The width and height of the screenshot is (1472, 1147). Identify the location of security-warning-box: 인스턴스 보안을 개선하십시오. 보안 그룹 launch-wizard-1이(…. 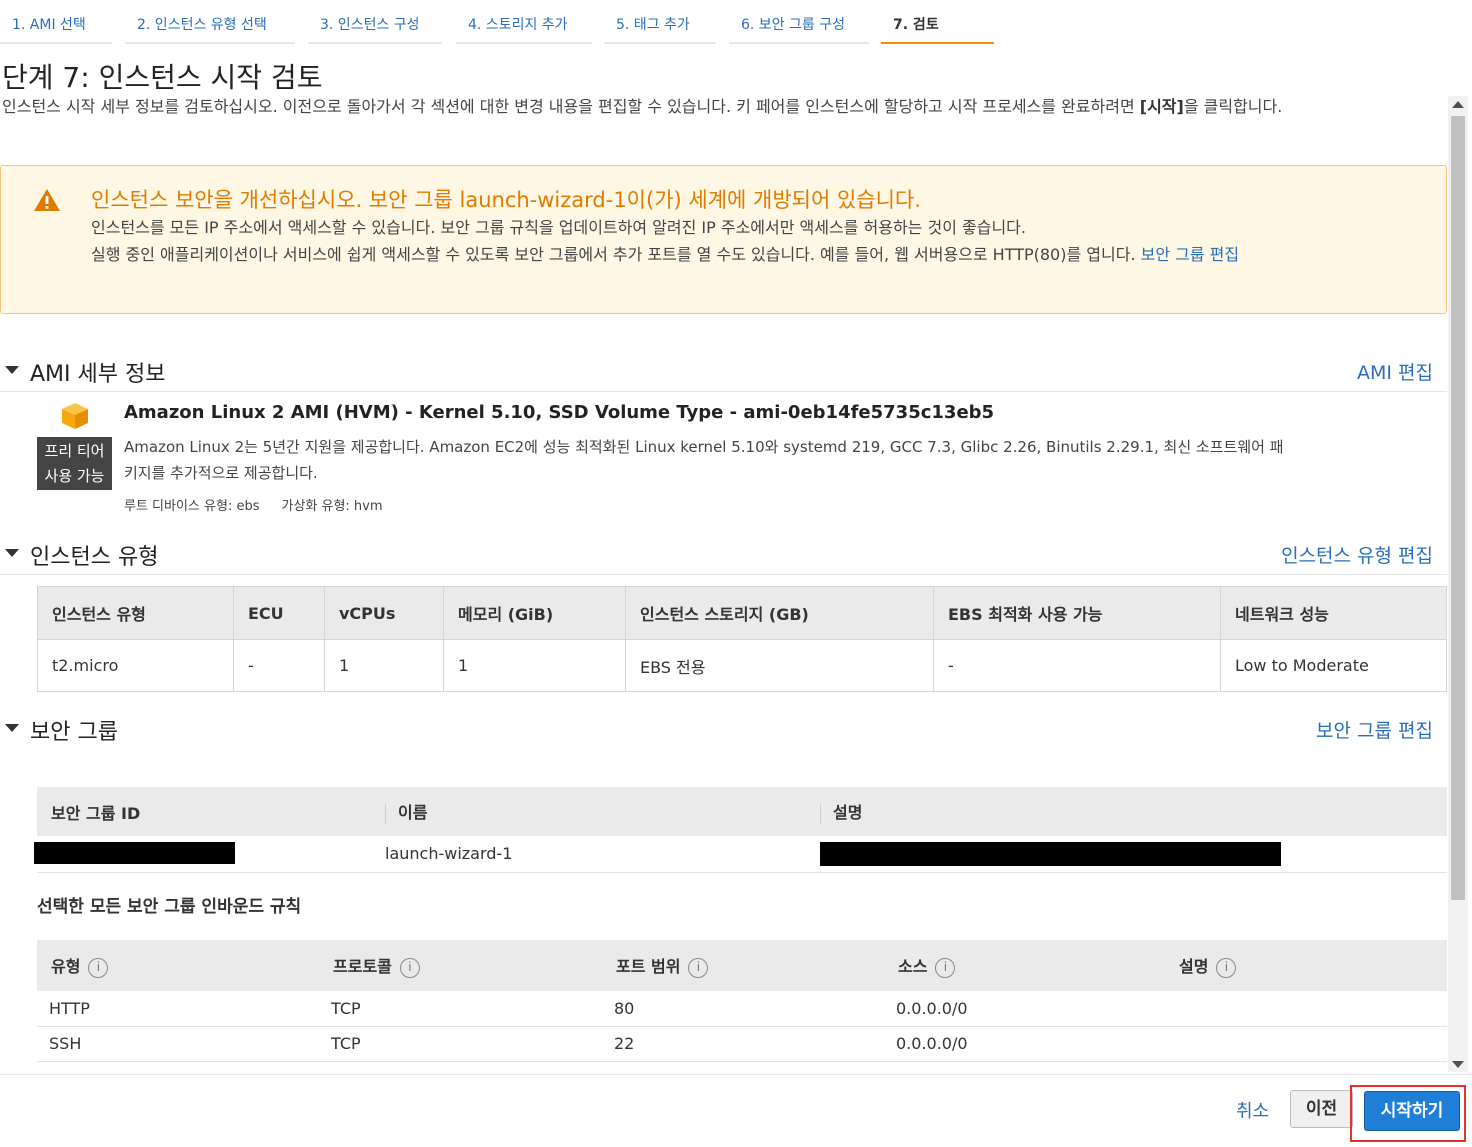
(723, 239).